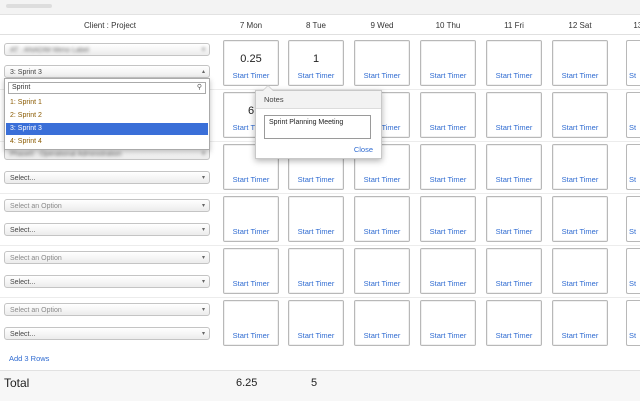 The height and width of the screenshot is (401, 640). Describe the element at coordinates (107, 71) in the screenshot. I see `task-select: 3: Sprint 3 ▴` at that location.